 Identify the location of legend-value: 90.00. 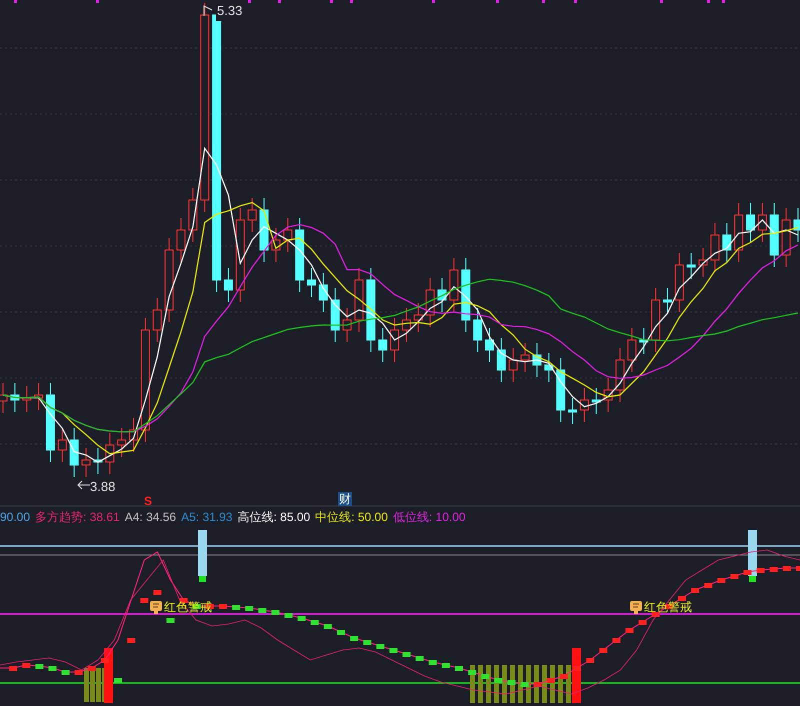
(15, 517).